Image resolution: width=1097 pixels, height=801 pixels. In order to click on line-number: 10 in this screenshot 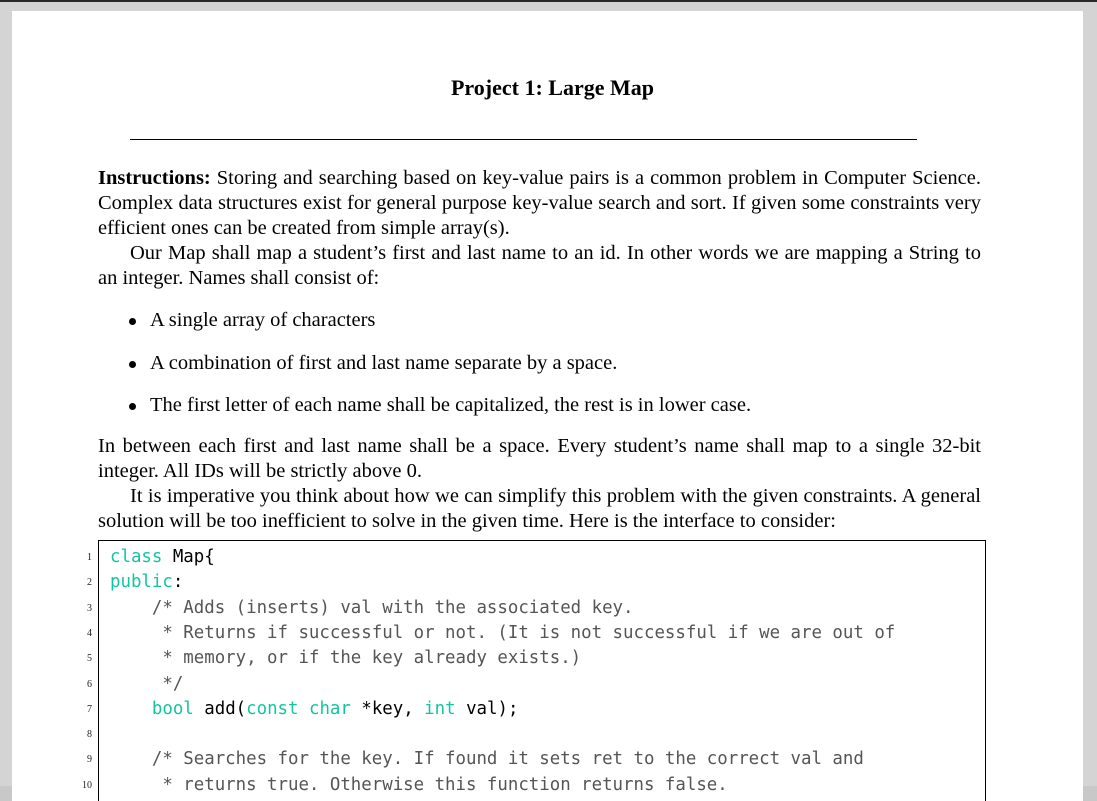, I will do `click(87, 785)`.